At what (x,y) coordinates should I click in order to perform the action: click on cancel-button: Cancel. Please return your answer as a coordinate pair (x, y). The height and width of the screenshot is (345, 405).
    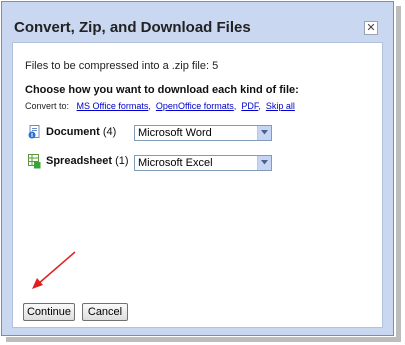
    Looking at the image, I should click on (105, 312).